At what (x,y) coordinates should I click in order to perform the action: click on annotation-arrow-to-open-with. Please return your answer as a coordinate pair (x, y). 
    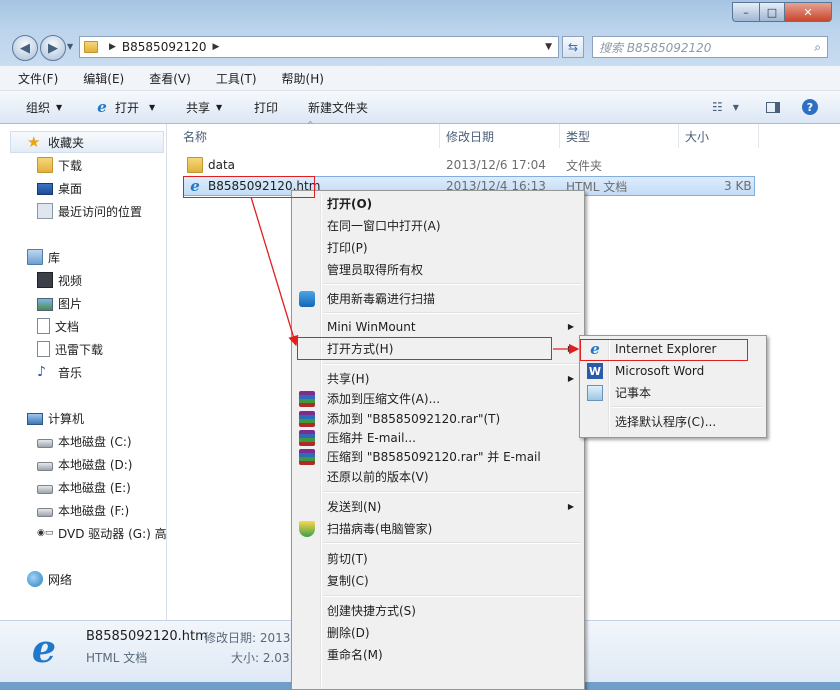
    Looking at the image, I should click on (274, 271).